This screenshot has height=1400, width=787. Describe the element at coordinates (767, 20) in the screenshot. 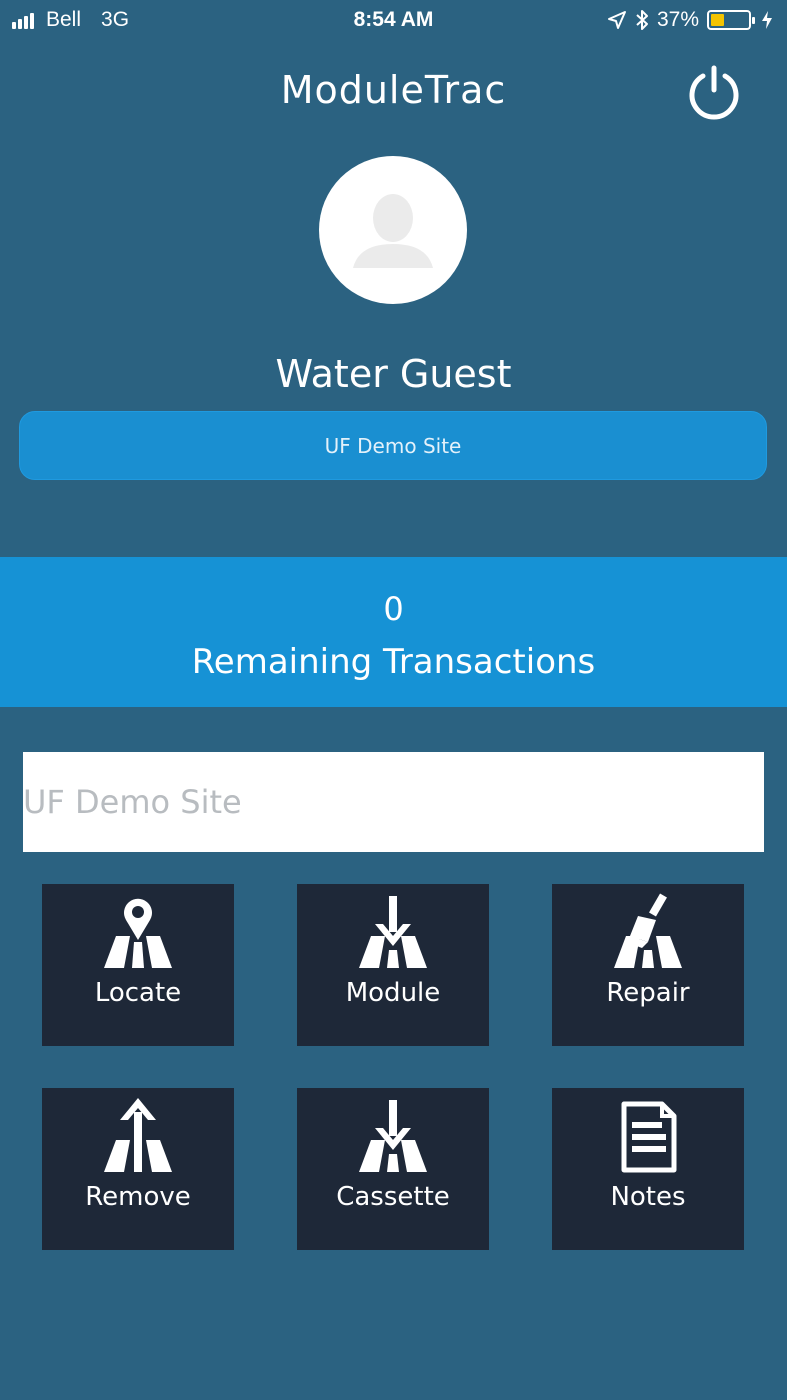

I see `charging-icon` at that location.